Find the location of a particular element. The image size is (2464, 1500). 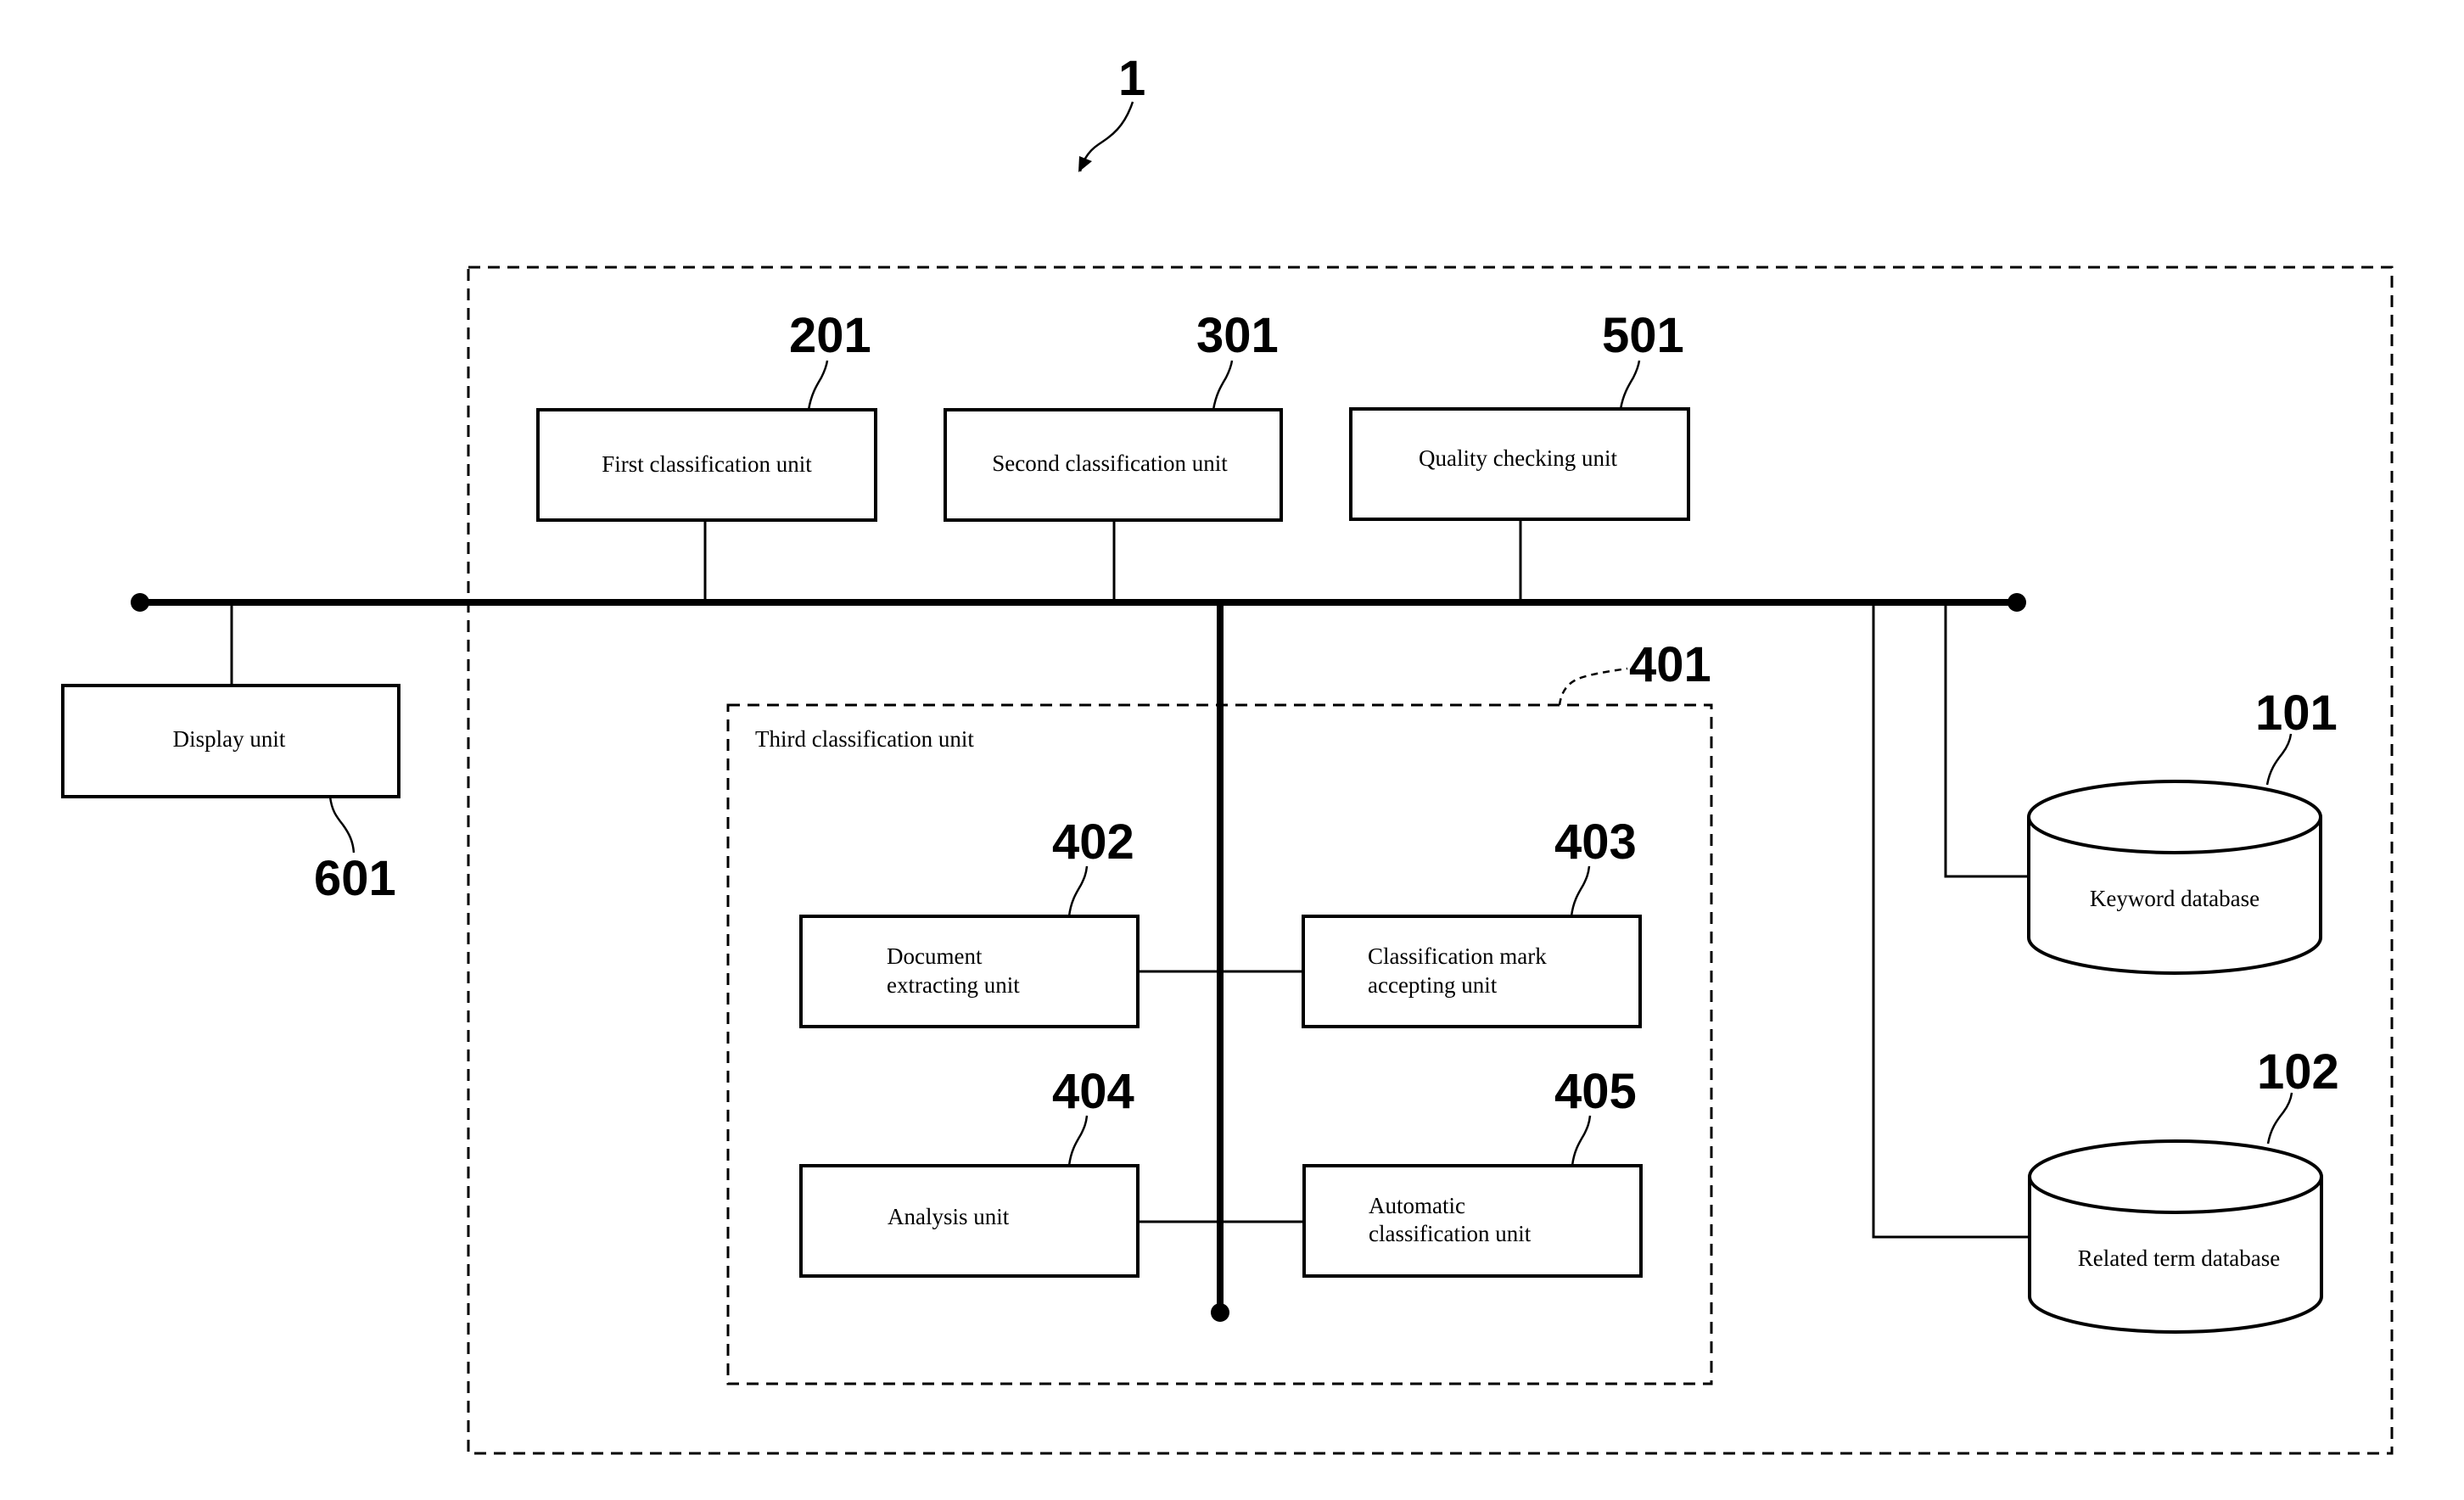

automatic-classification-unit: Automatic classification unit 405 is located at coordinates (1473, 1171).